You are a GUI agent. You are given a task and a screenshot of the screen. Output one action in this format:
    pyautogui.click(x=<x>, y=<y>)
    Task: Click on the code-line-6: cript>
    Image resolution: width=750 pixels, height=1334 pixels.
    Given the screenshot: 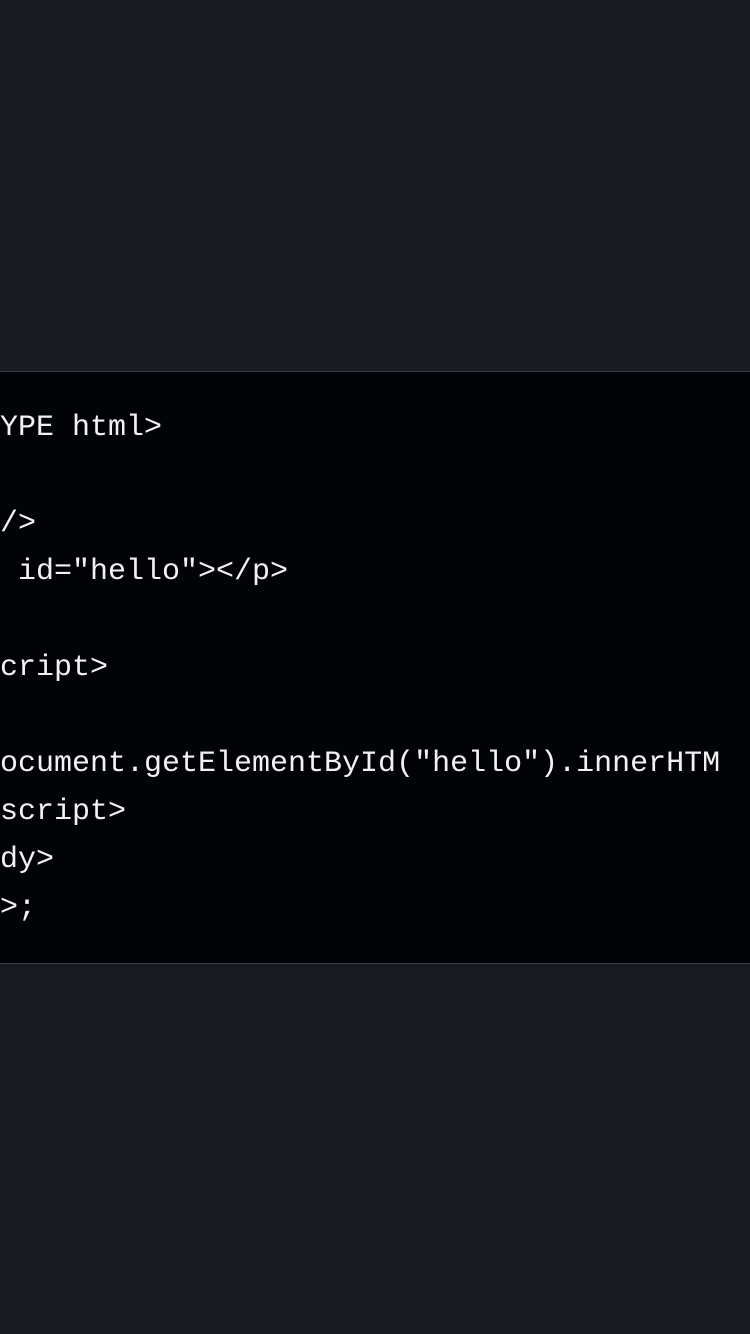 What is the action you would take?
    pyautogui.click(x=54, y=668)
    